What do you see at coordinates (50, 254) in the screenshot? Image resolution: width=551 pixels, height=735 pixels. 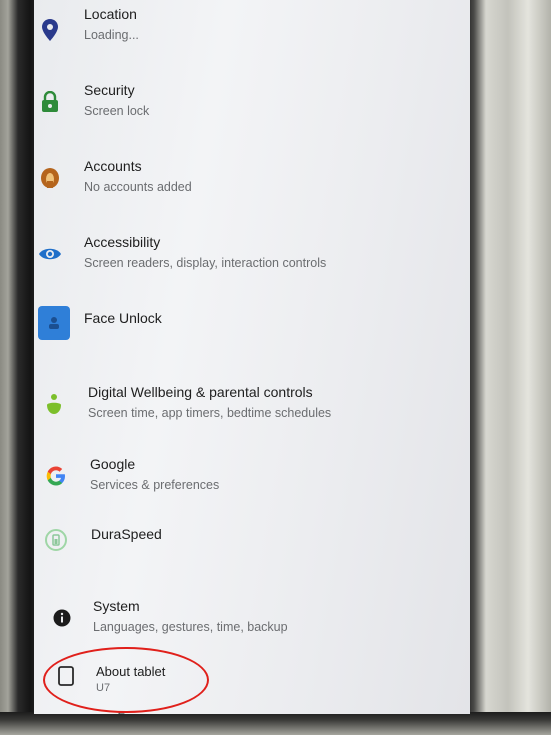 I see `eye-icon` at bounding box center [50, 254].